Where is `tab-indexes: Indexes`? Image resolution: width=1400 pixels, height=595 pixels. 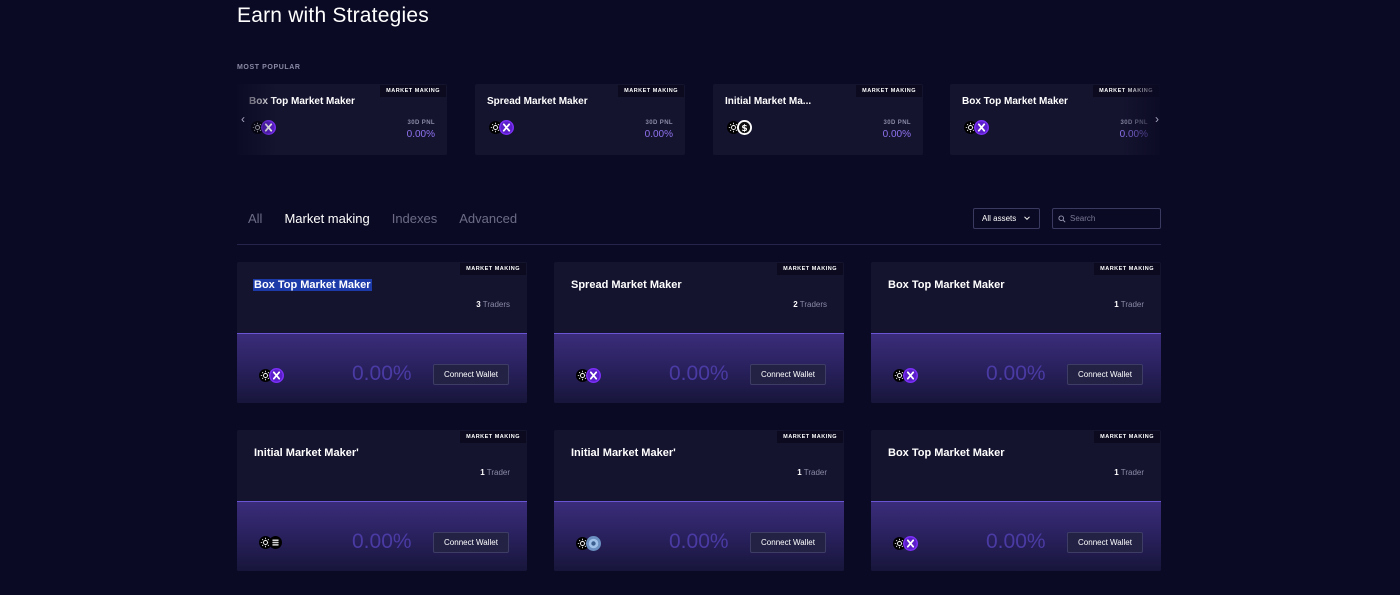 tab-indexes: Indexes is located at coordinates (415, 218).